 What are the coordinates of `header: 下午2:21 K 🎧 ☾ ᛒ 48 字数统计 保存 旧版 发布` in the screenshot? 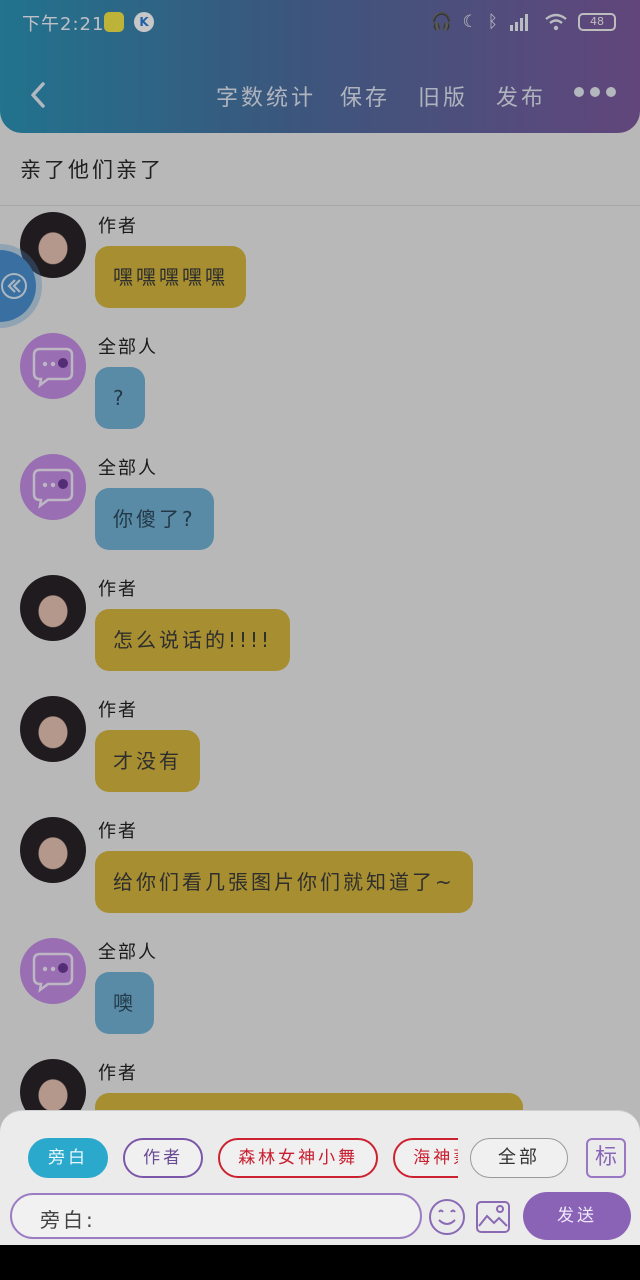 It's located at (320, 66).